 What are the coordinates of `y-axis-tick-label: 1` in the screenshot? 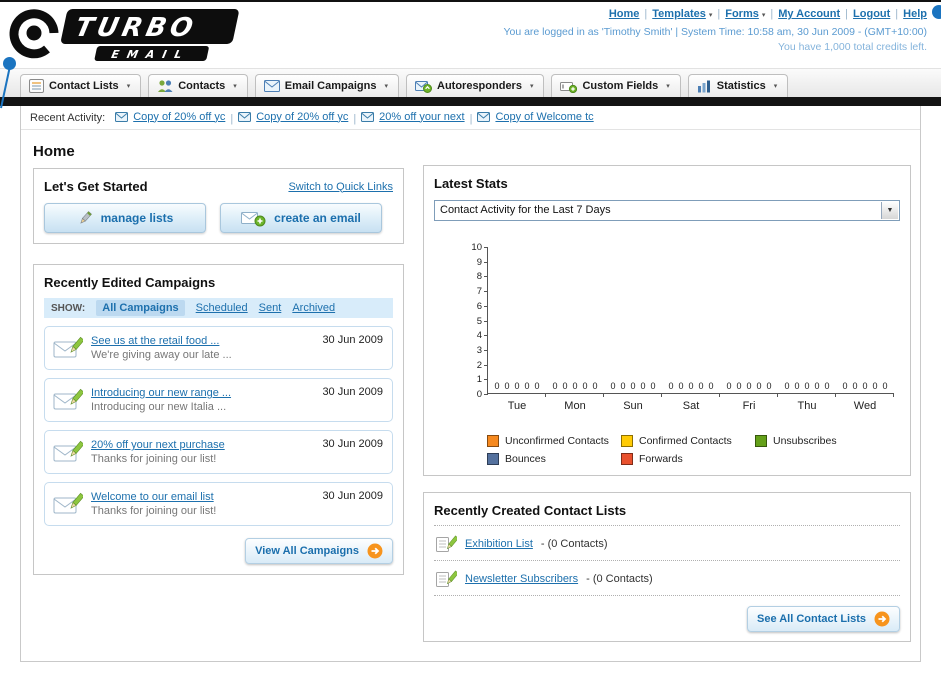 It's located at (479, 380).